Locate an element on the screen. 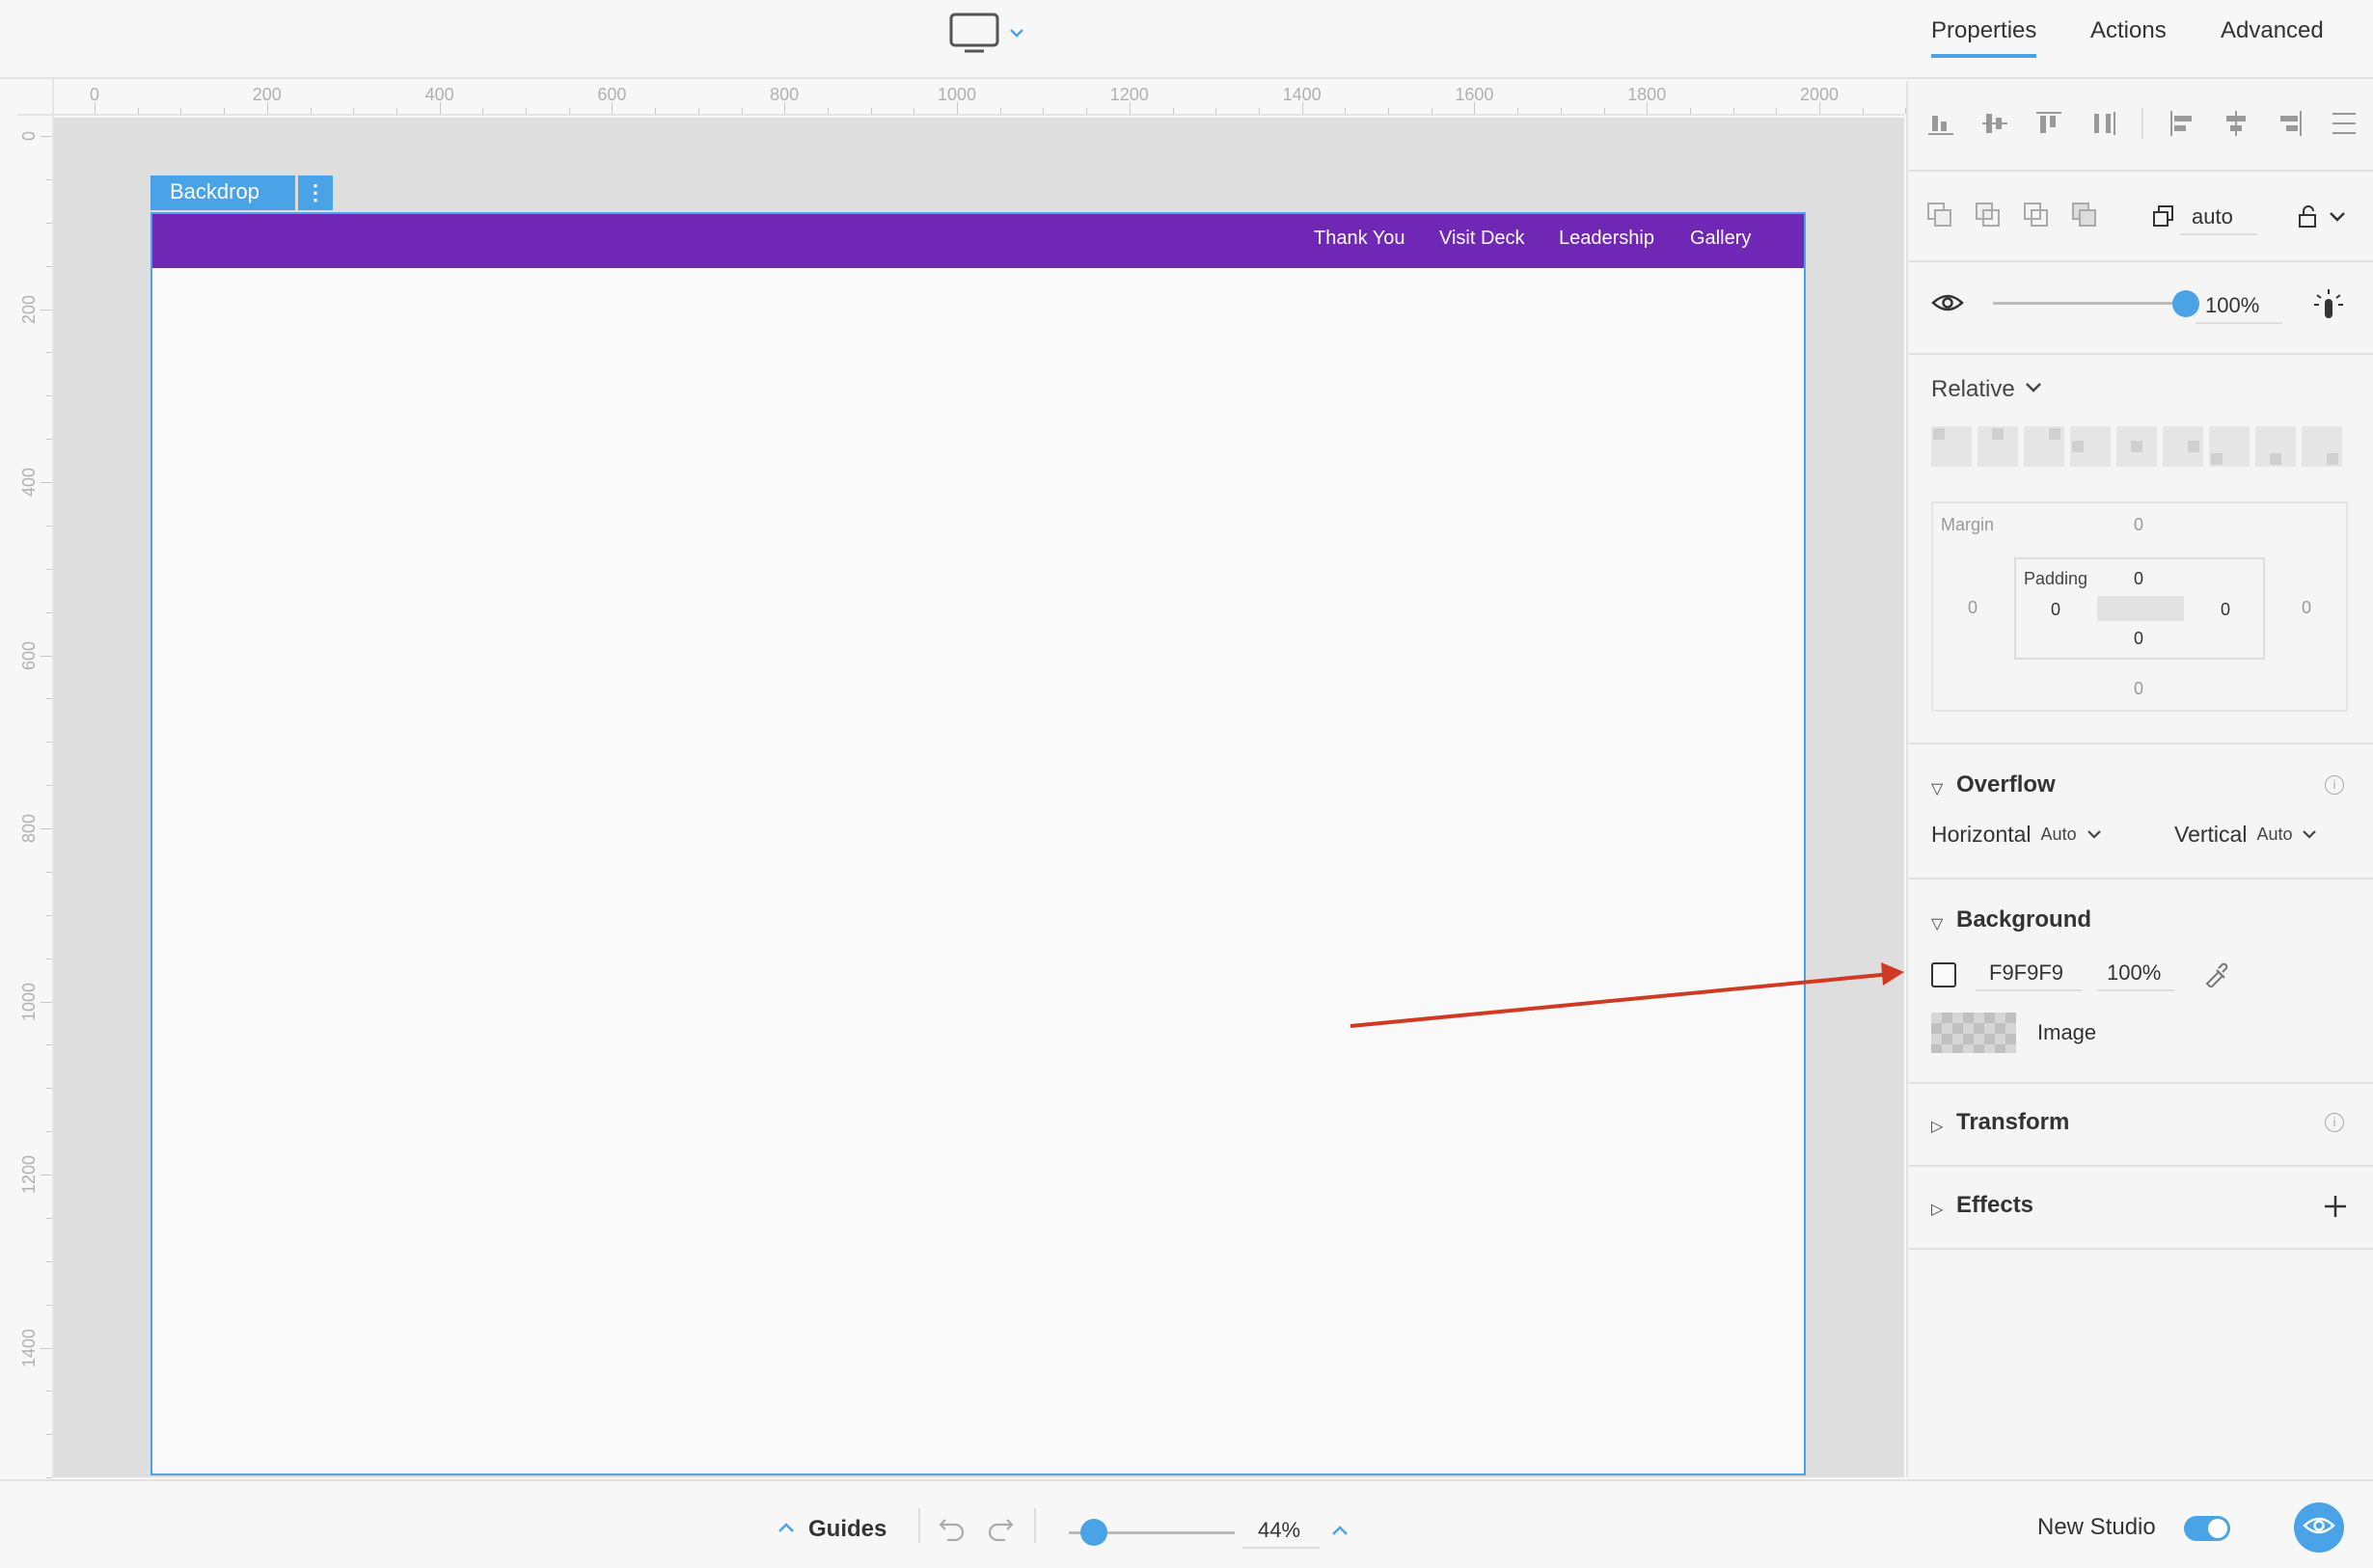 The height and width of the screenshot is (1568, 2373). annotation-arrow is located at coordinates (1627, 995).